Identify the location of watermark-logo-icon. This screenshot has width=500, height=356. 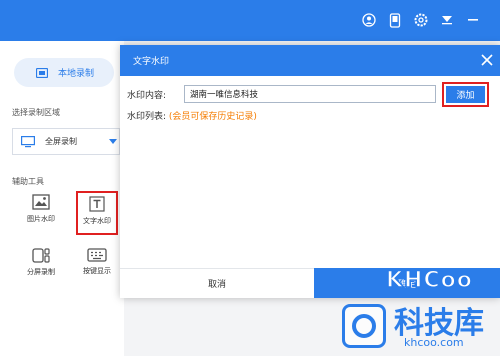
(364, 326).